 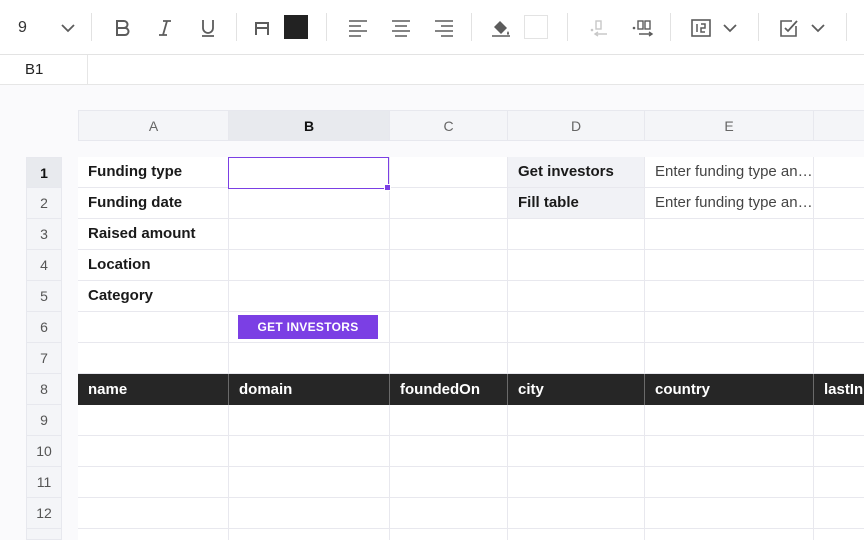 What do you see at coordinates (309, 420) in the screenshot?
I see `cell-b9` at bounding box center [309, 420].